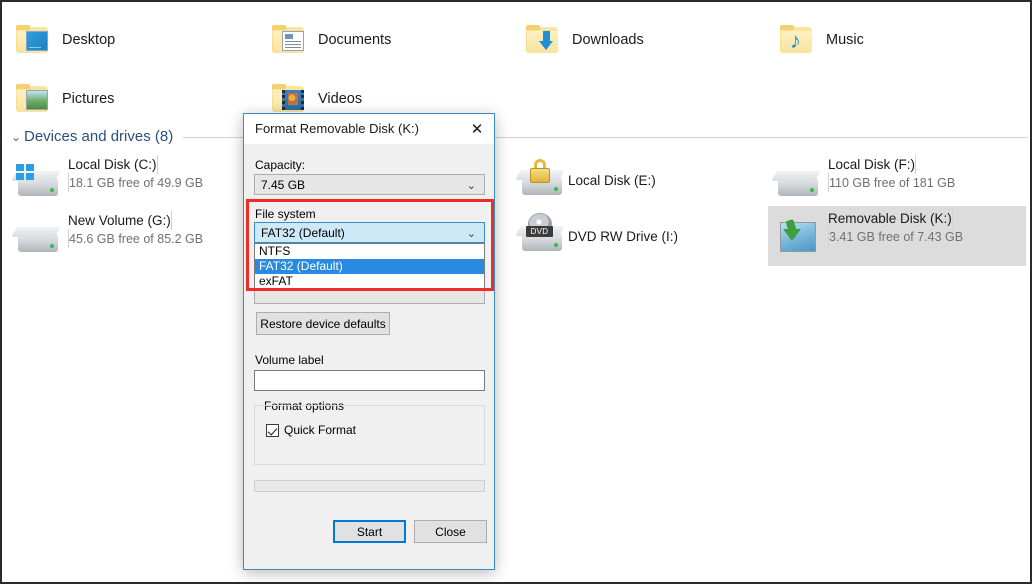 This screenshot has height=584, width=1032. What do you see at coordinates (119, 220) in the screenshot?
I see `drive-name: New Volume (G:)` at bounding box center [119, 220].